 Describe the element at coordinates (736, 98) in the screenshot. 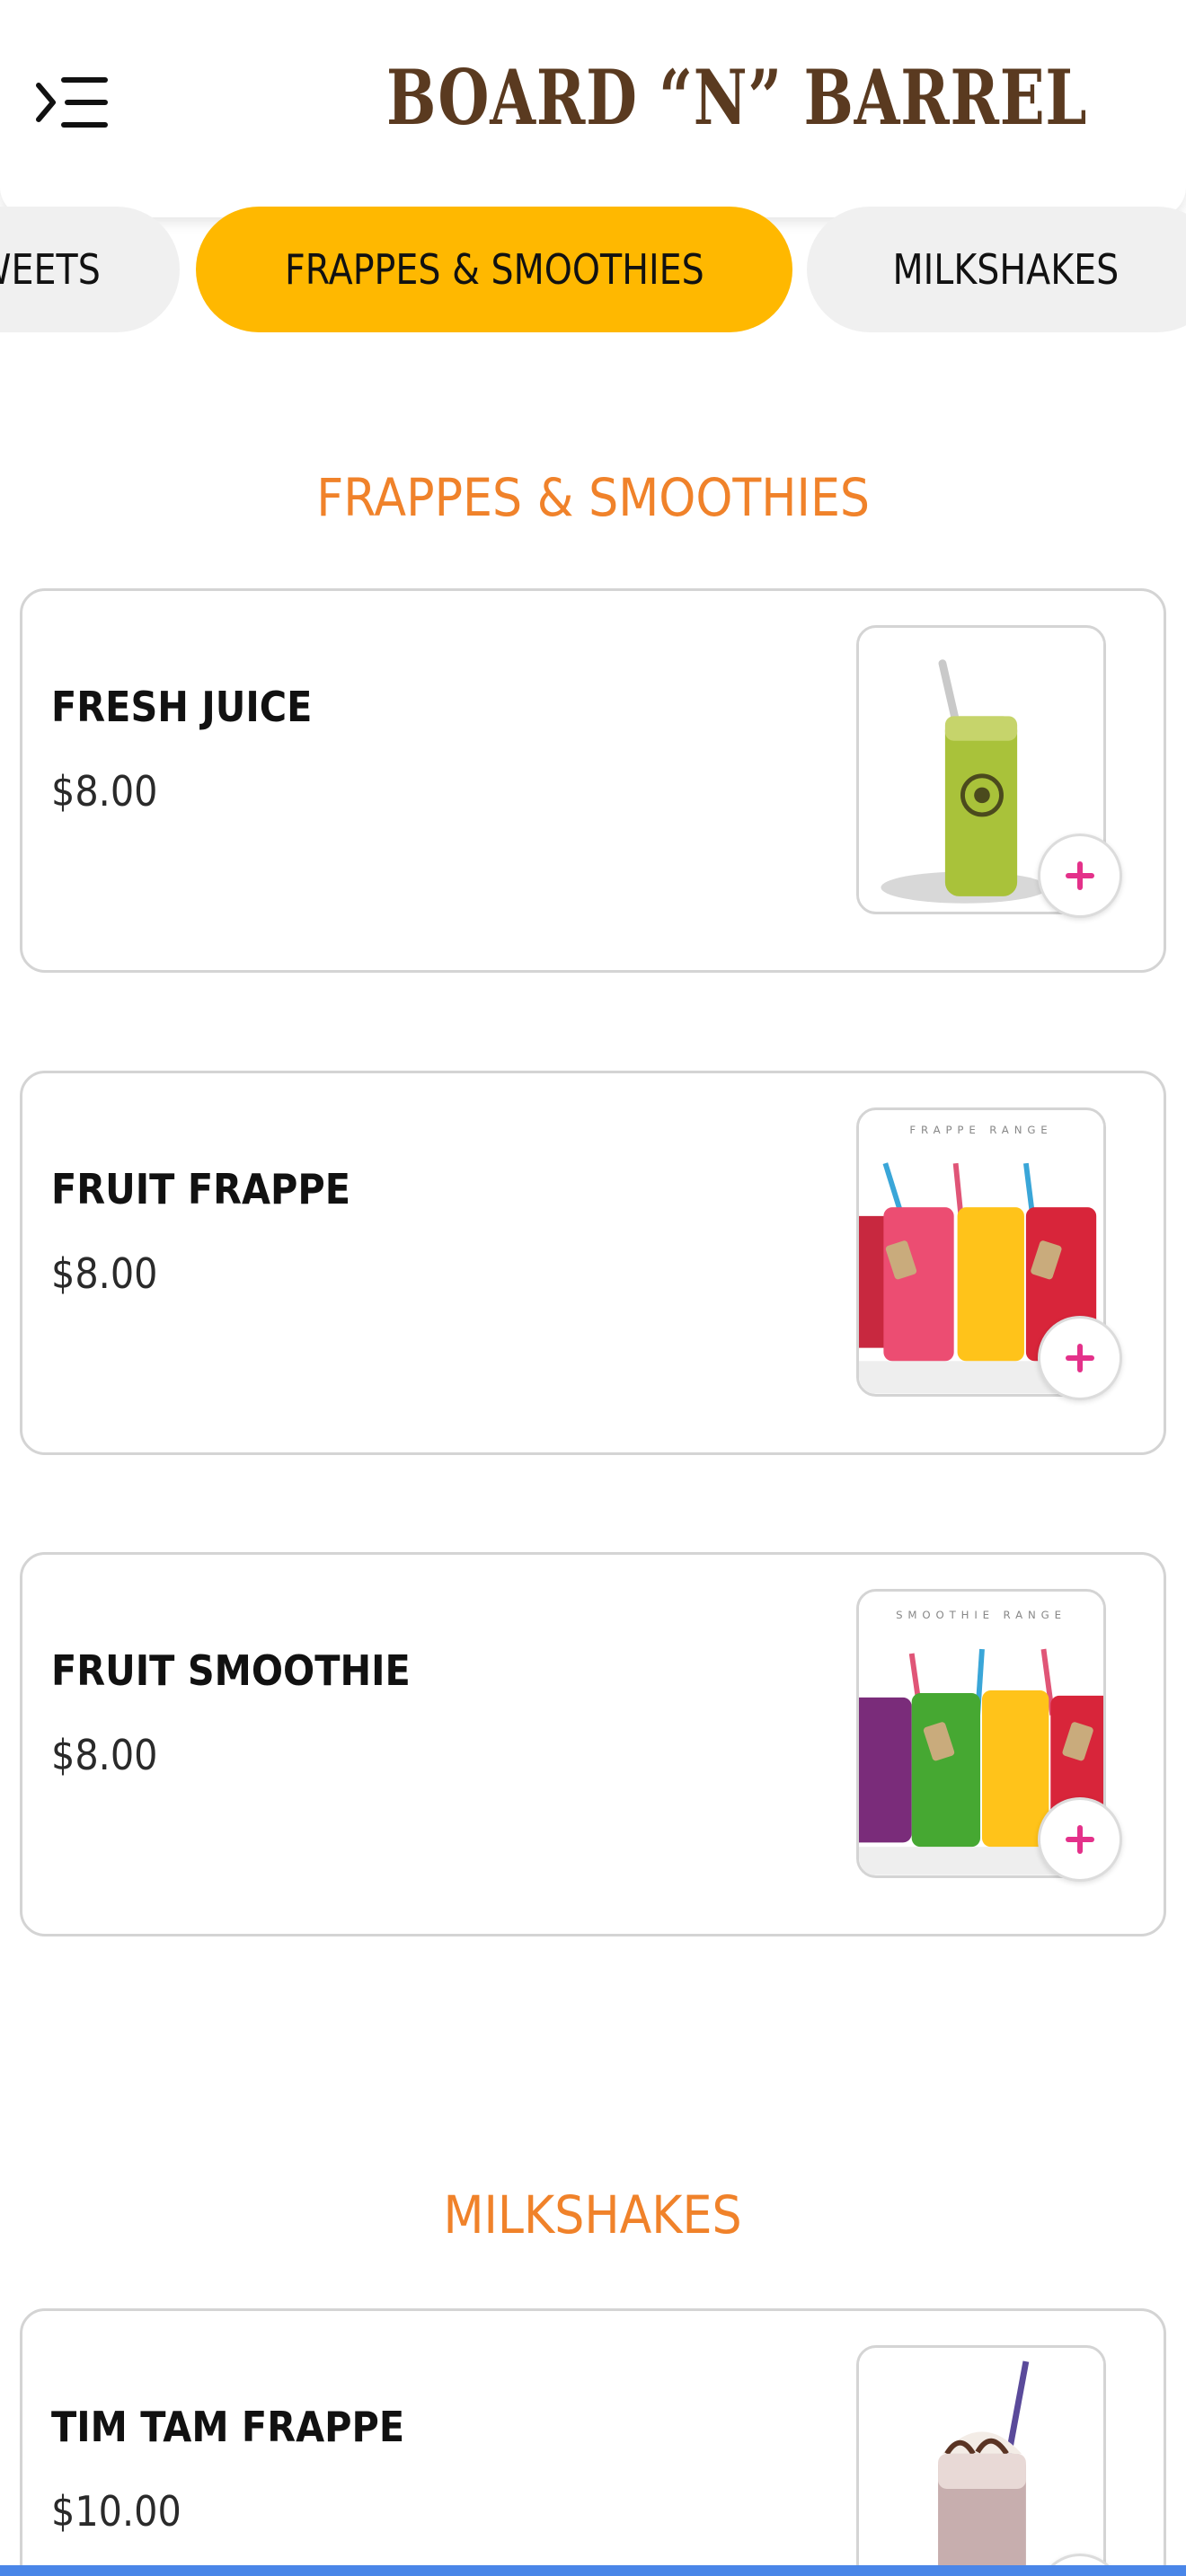

I see `brand-logo: BOARD “N” BARREL` at that location.